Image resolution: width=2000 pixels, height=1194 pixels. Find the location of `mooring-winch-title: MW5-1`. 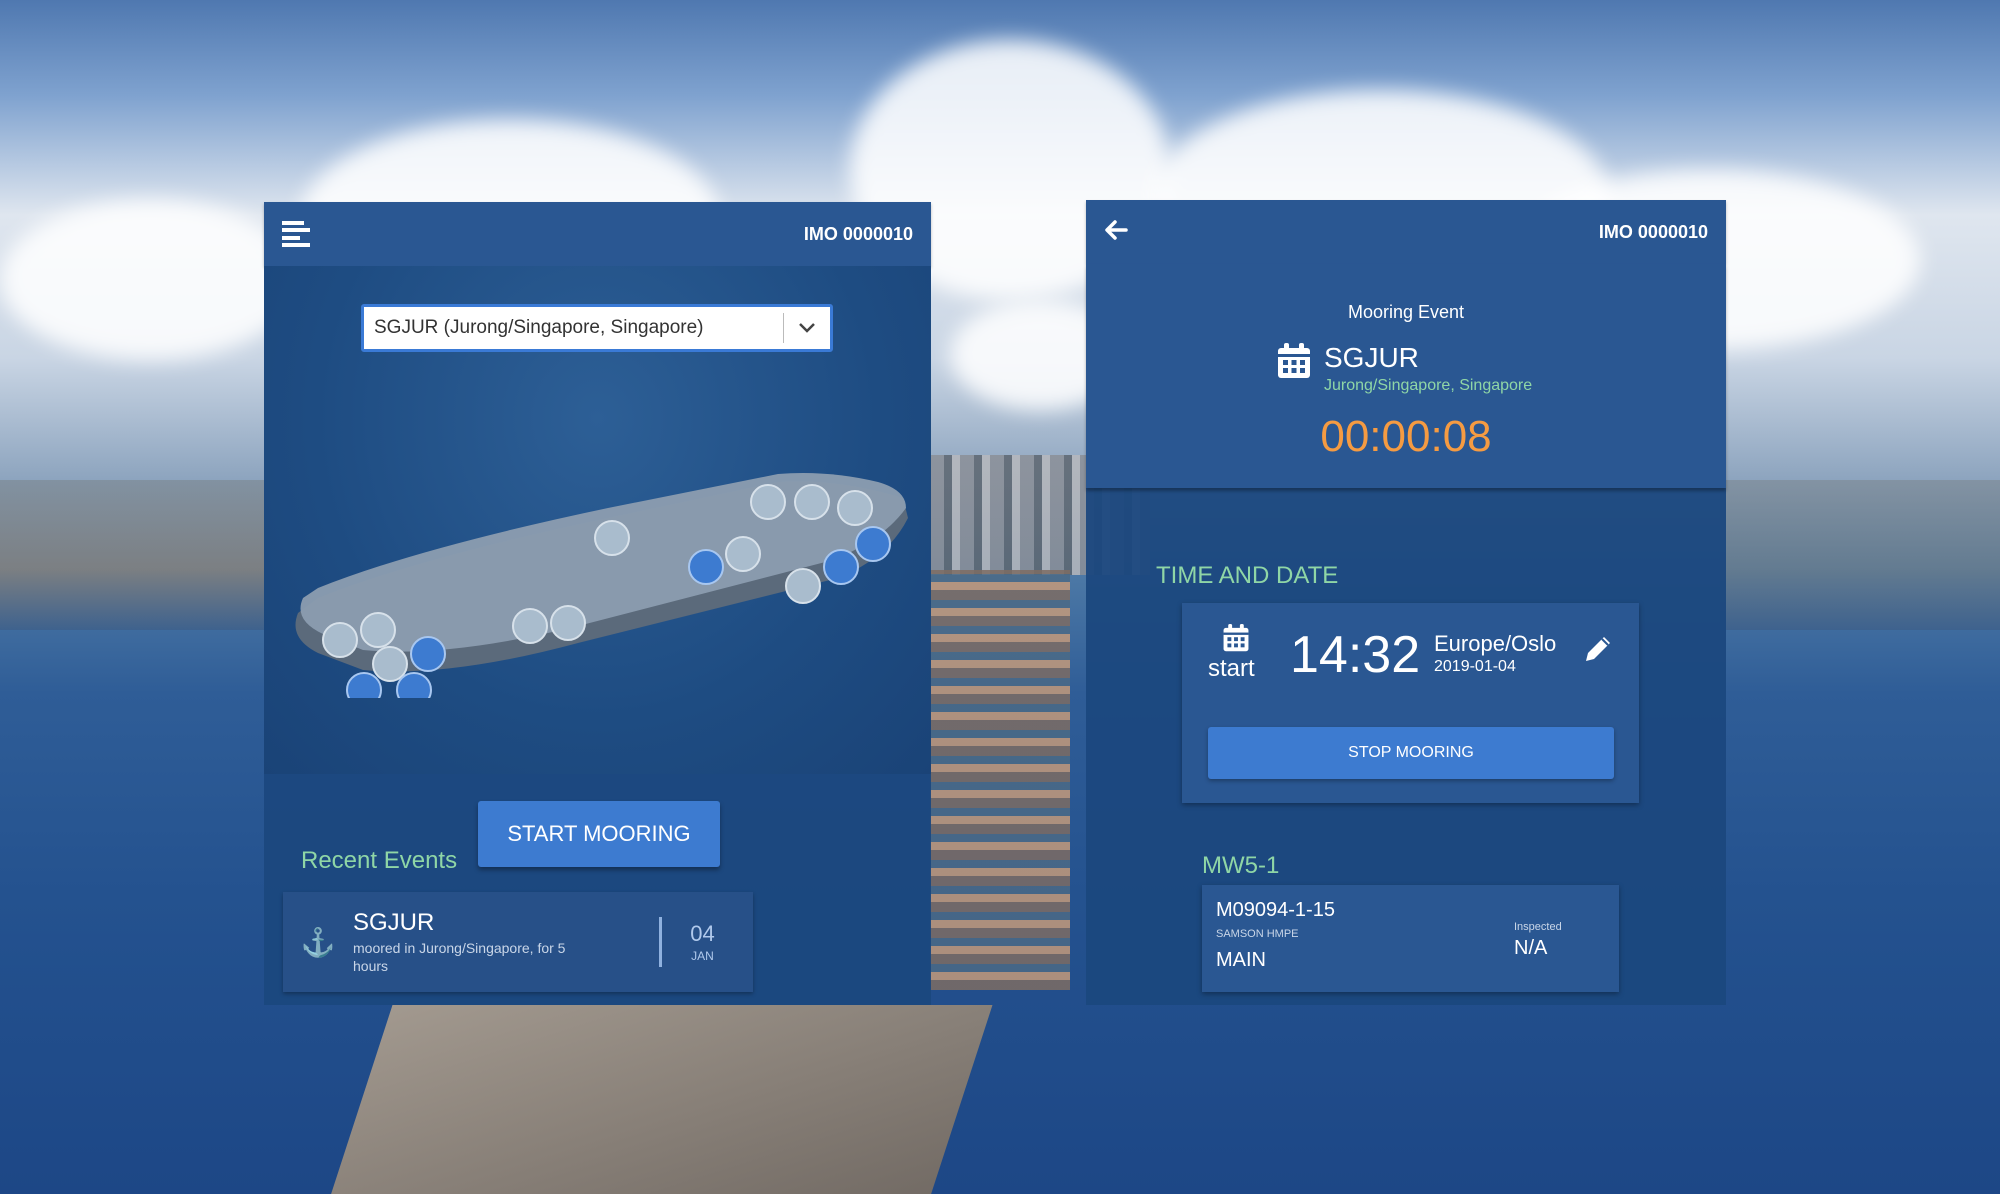

mooring-winch-title: MW5-1 is located at coordinates (1241, 865).